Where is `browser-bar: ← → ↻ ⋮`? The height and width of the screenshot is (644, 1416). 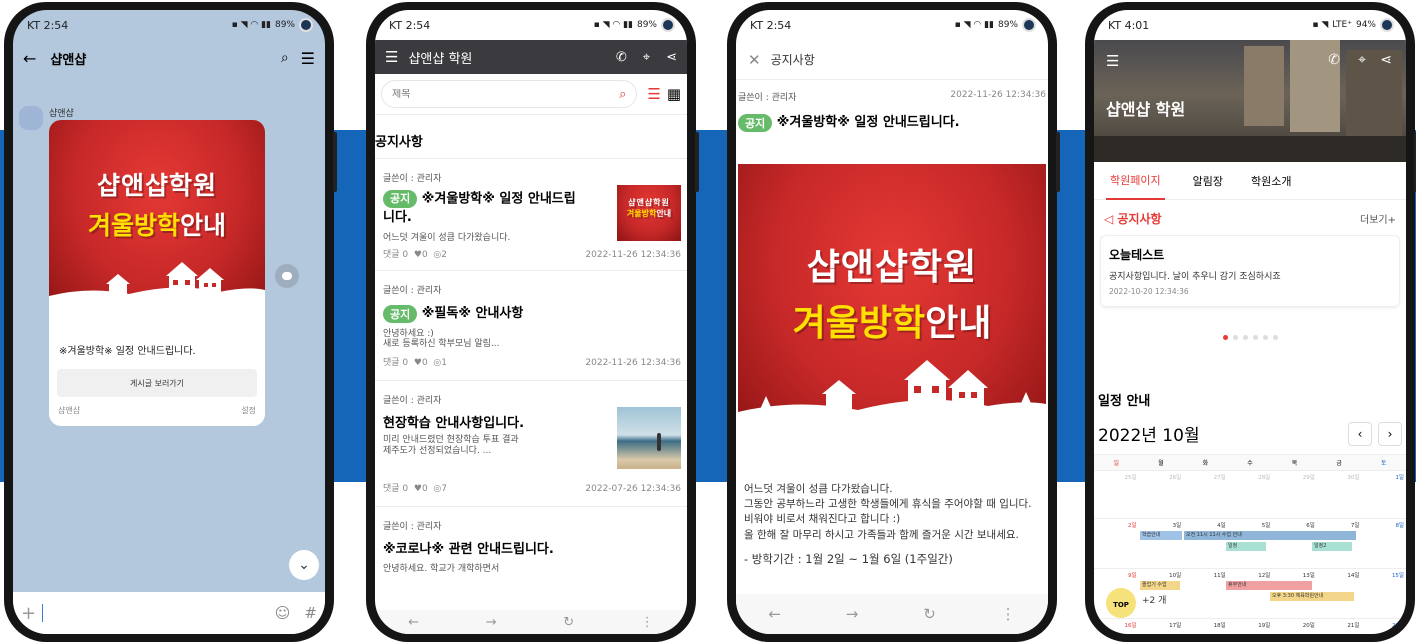
browser-bar: ← → ↻ ⋮ is located at coordinates (892, 614).